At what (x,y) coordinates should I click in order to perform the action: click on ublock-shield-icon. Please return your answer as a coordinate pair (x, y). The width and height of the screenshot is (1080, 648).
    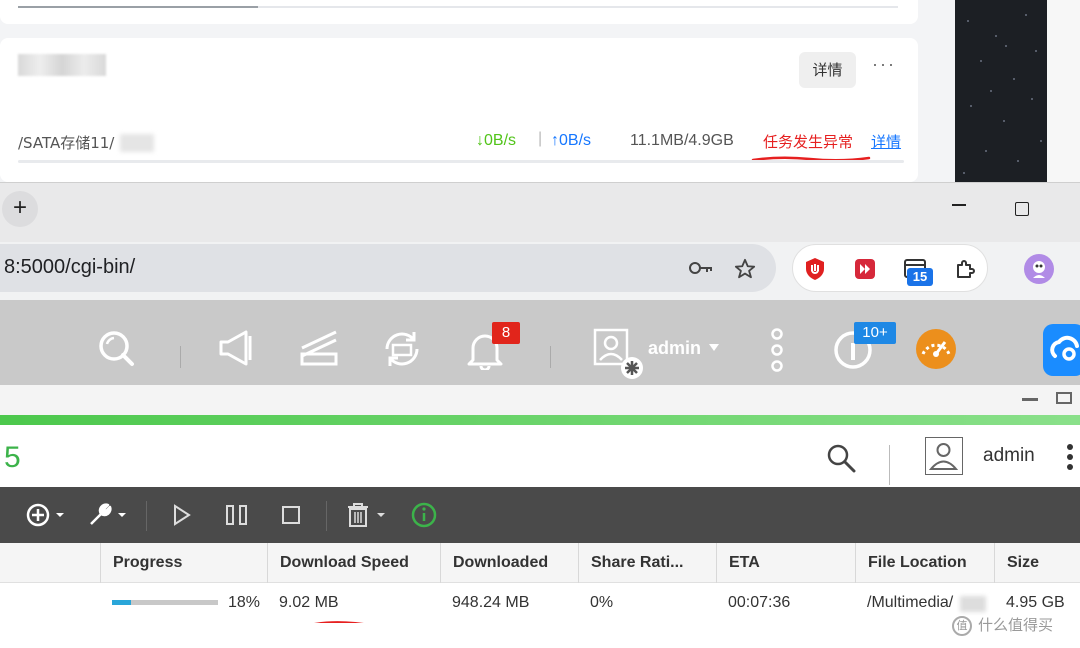
    Looking at the image, I should click on (815, 269).